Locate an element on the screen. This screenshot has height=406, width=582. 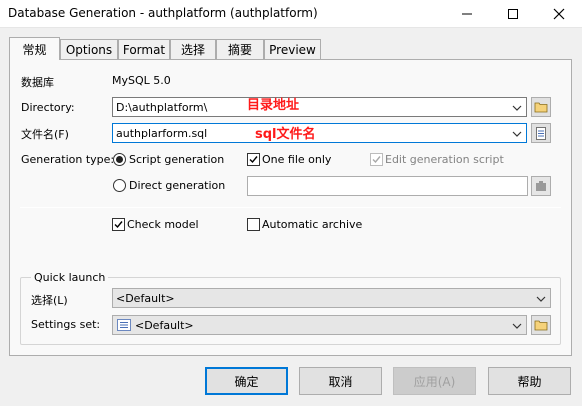
script-generation-label: Script generation is located at coordinates (177, 159).